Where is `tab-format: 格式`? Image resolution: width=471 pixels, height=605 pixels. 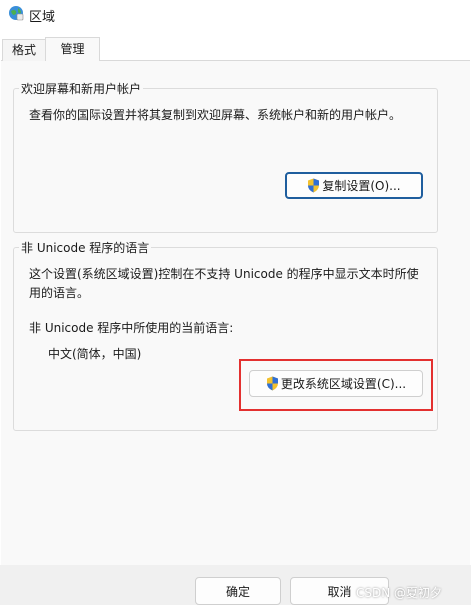
tab-format: 格式 is located at coordinates (24, 50).